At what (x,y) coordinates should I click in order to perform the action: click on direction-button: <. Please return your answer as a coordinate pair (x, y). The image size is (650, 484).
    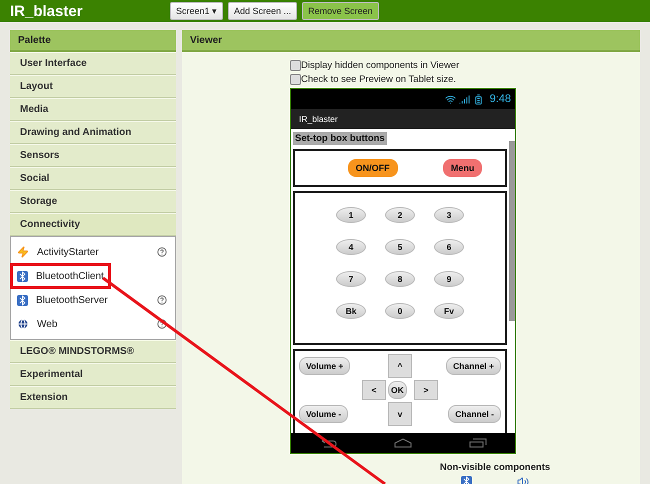
    Looking at the image, I should click on (374, 390).